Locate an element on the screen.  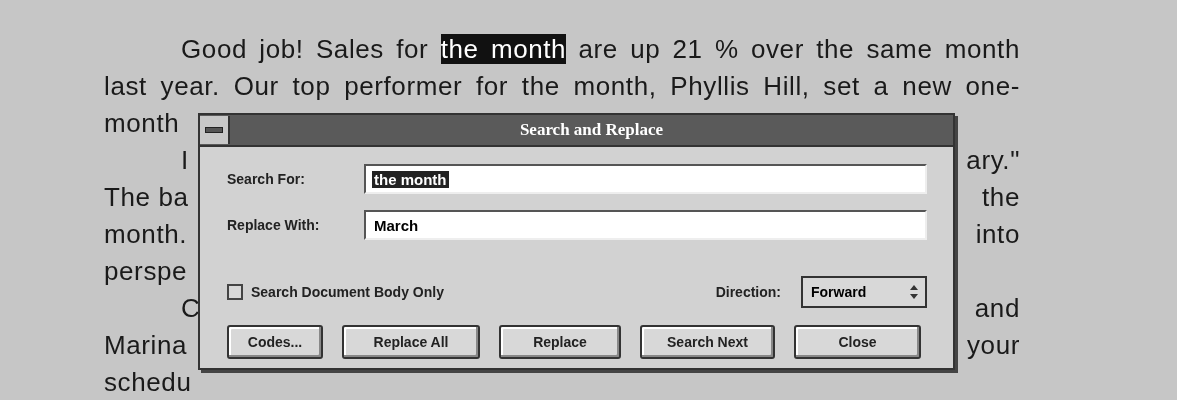
field-label: Replace With: is located at coordinates (274, 225).